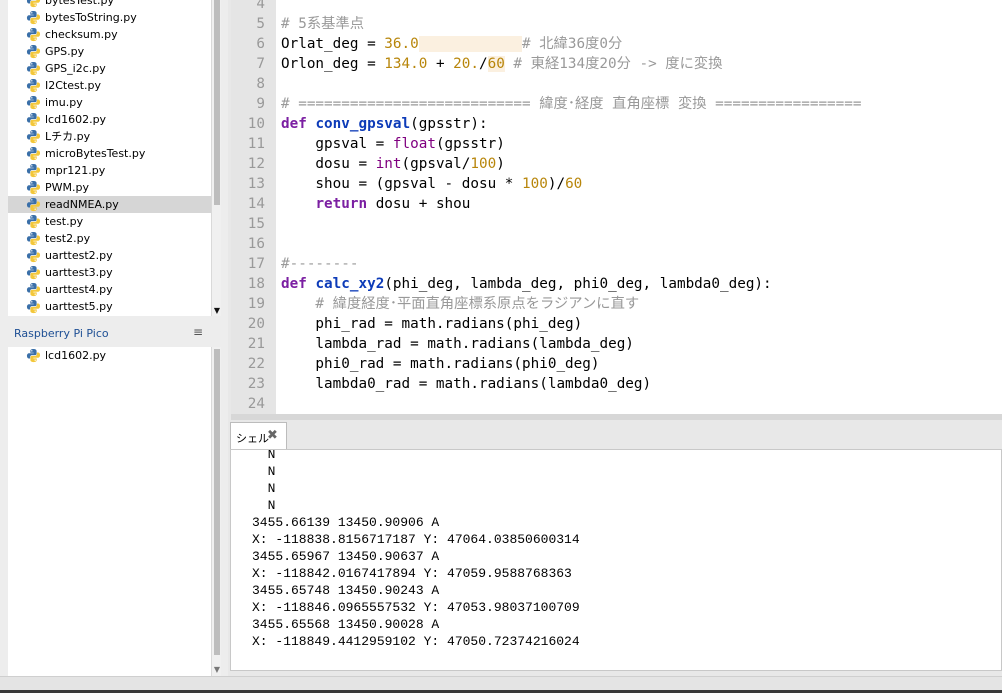  I want to click on raspberry-pi-pico-section-header: Raspberry Pi Pico ≡, so click(114, 332).